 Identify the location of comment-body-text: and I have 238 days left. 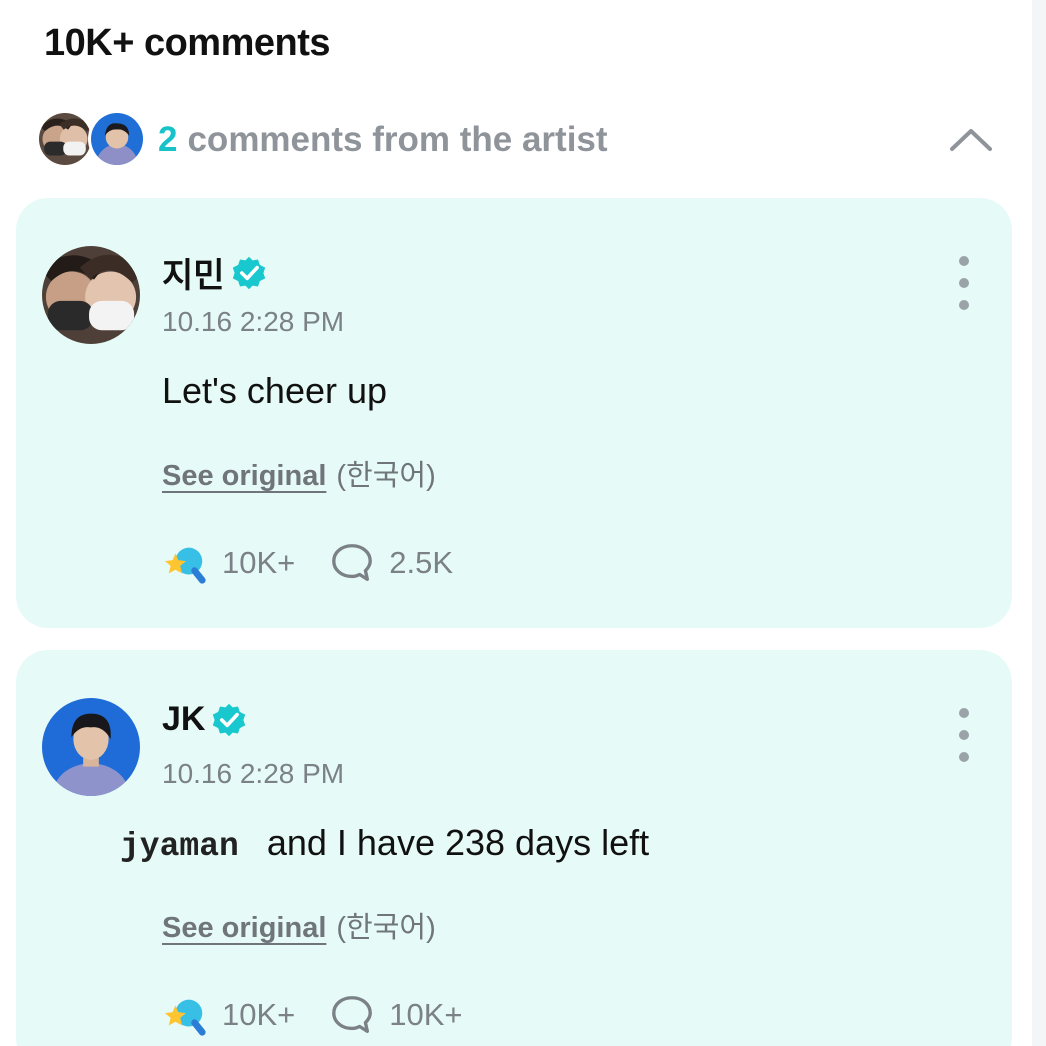
(458, 842).